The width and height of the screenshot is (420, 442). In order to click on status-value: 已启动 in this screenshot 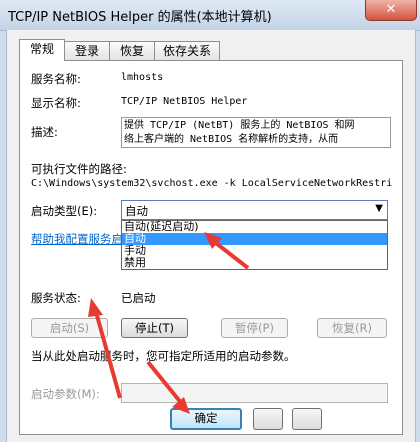, I will do `click(138, 298)`.